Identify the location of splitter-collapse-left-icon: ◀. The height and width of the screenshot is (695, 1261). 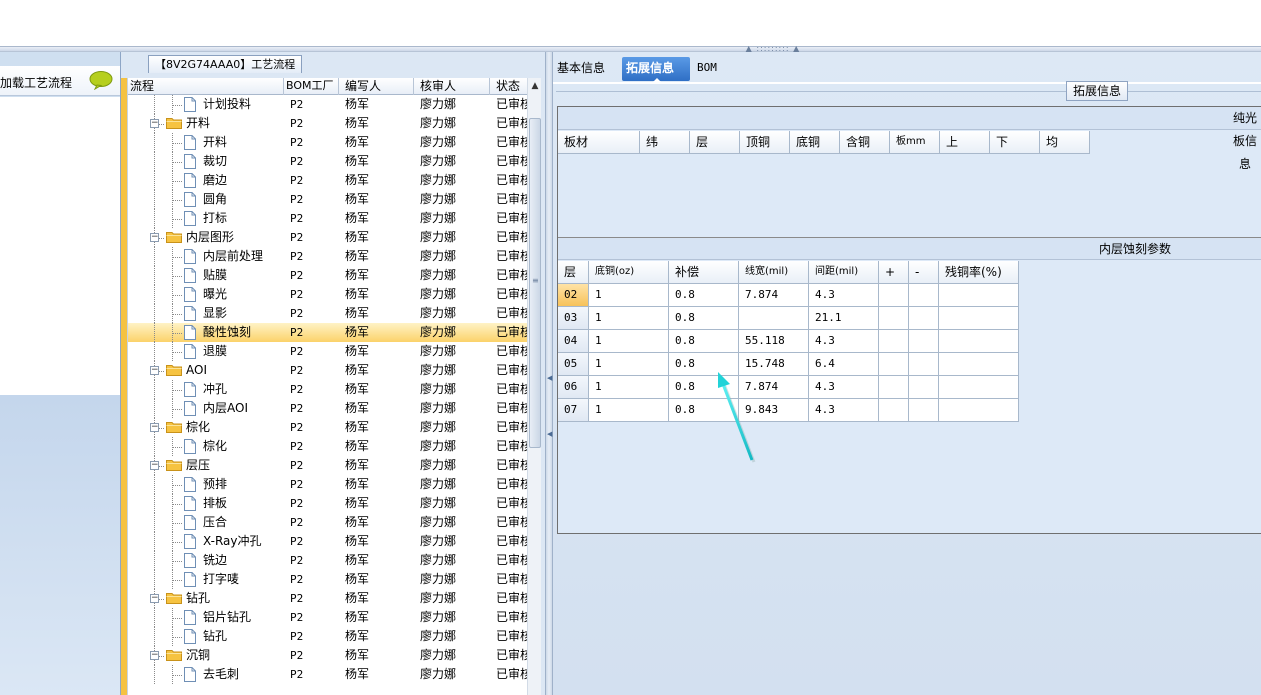
(549, 378).